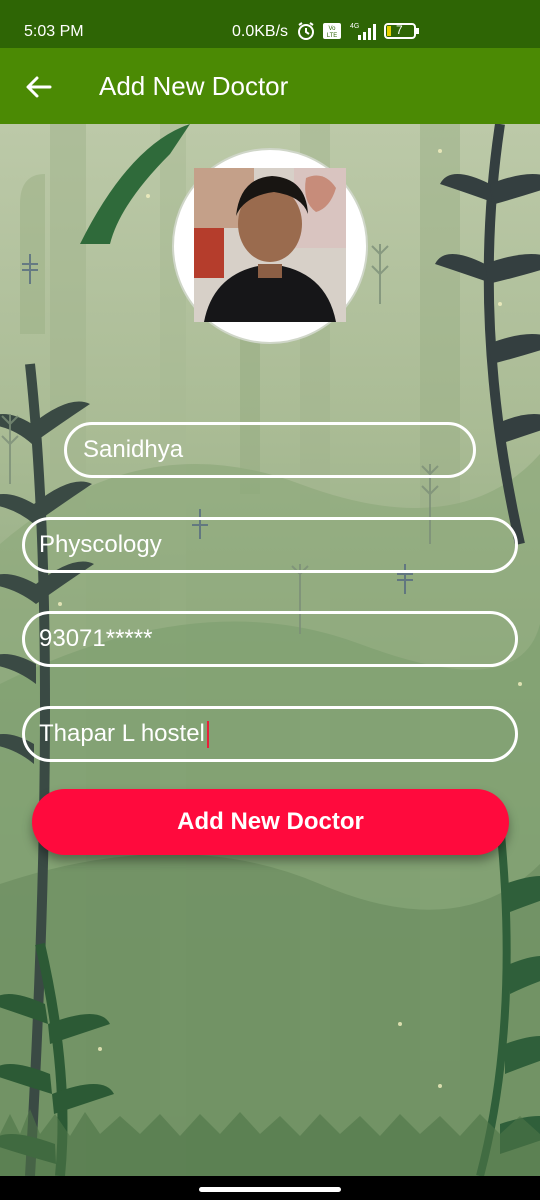  I want to click on arrow-left-icon, so click(39, 87).